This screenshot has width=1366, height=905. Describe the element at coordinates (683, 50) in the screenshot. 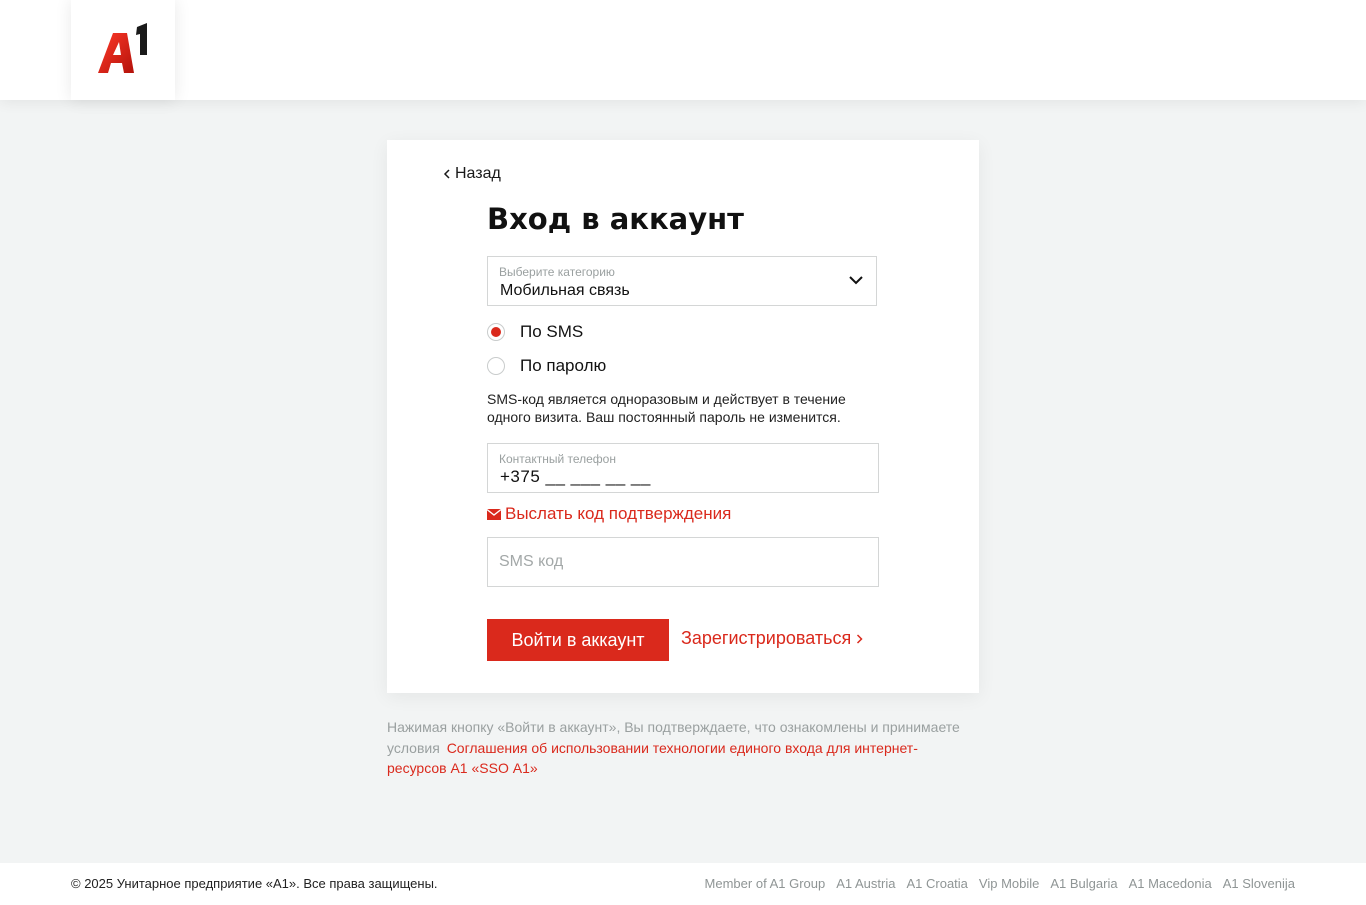

I see `header` at that location.